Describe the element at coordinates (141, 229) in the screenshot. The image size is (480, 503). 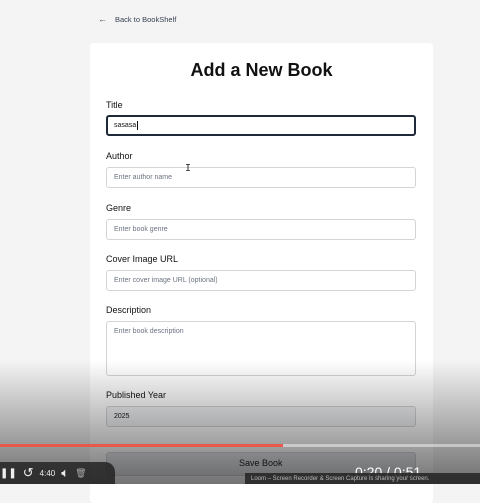
I see `genre-placeholder: Enter book genre` at that location.